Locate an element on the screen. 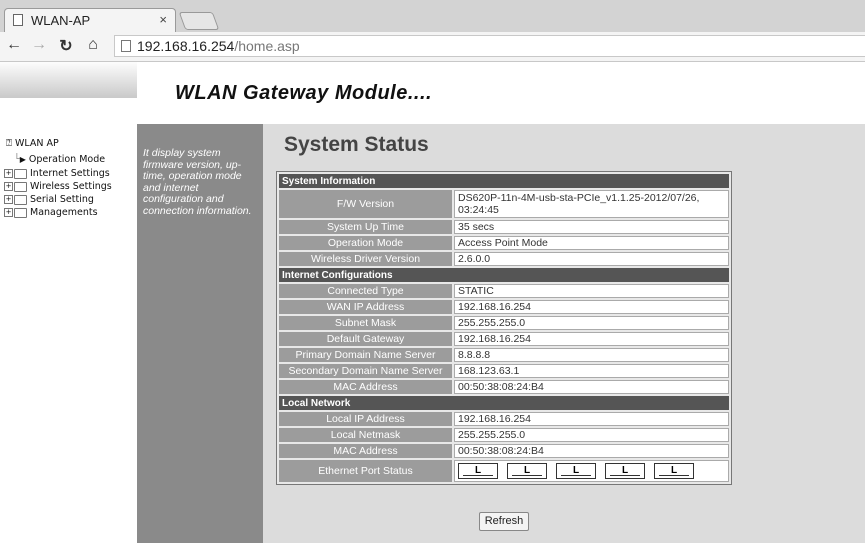 This screenshot has height=543, width=865. row-label: Default Gateway is located at coordinates (365, 339).